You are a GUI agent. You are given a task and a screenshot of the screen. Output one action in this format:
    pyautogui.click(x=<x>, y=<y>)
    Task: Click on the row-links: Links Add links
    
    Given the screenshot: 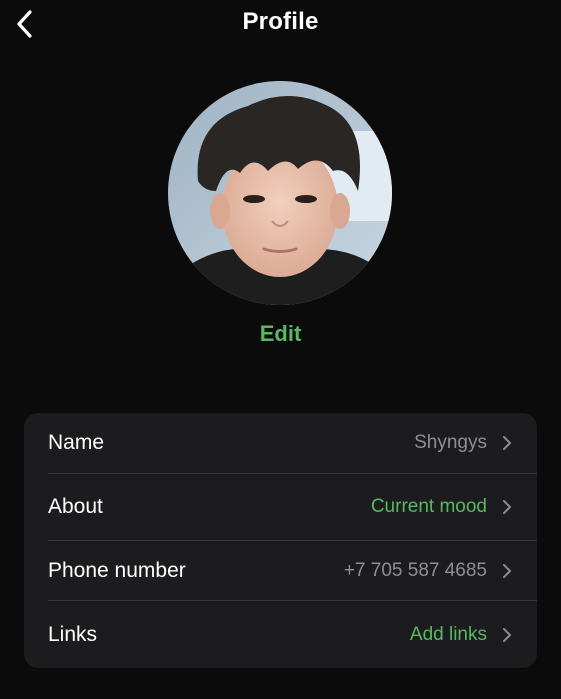 What is the action you would take?
    pyautogui.click(x=280, y=634)
    